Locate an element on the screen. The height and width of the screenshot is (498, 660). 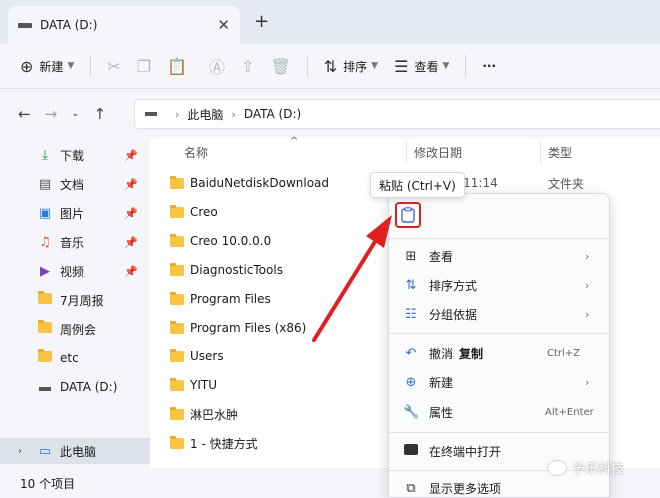
tab-bar: DATA (D:) ✕ + is located at coordinates (330, 22).